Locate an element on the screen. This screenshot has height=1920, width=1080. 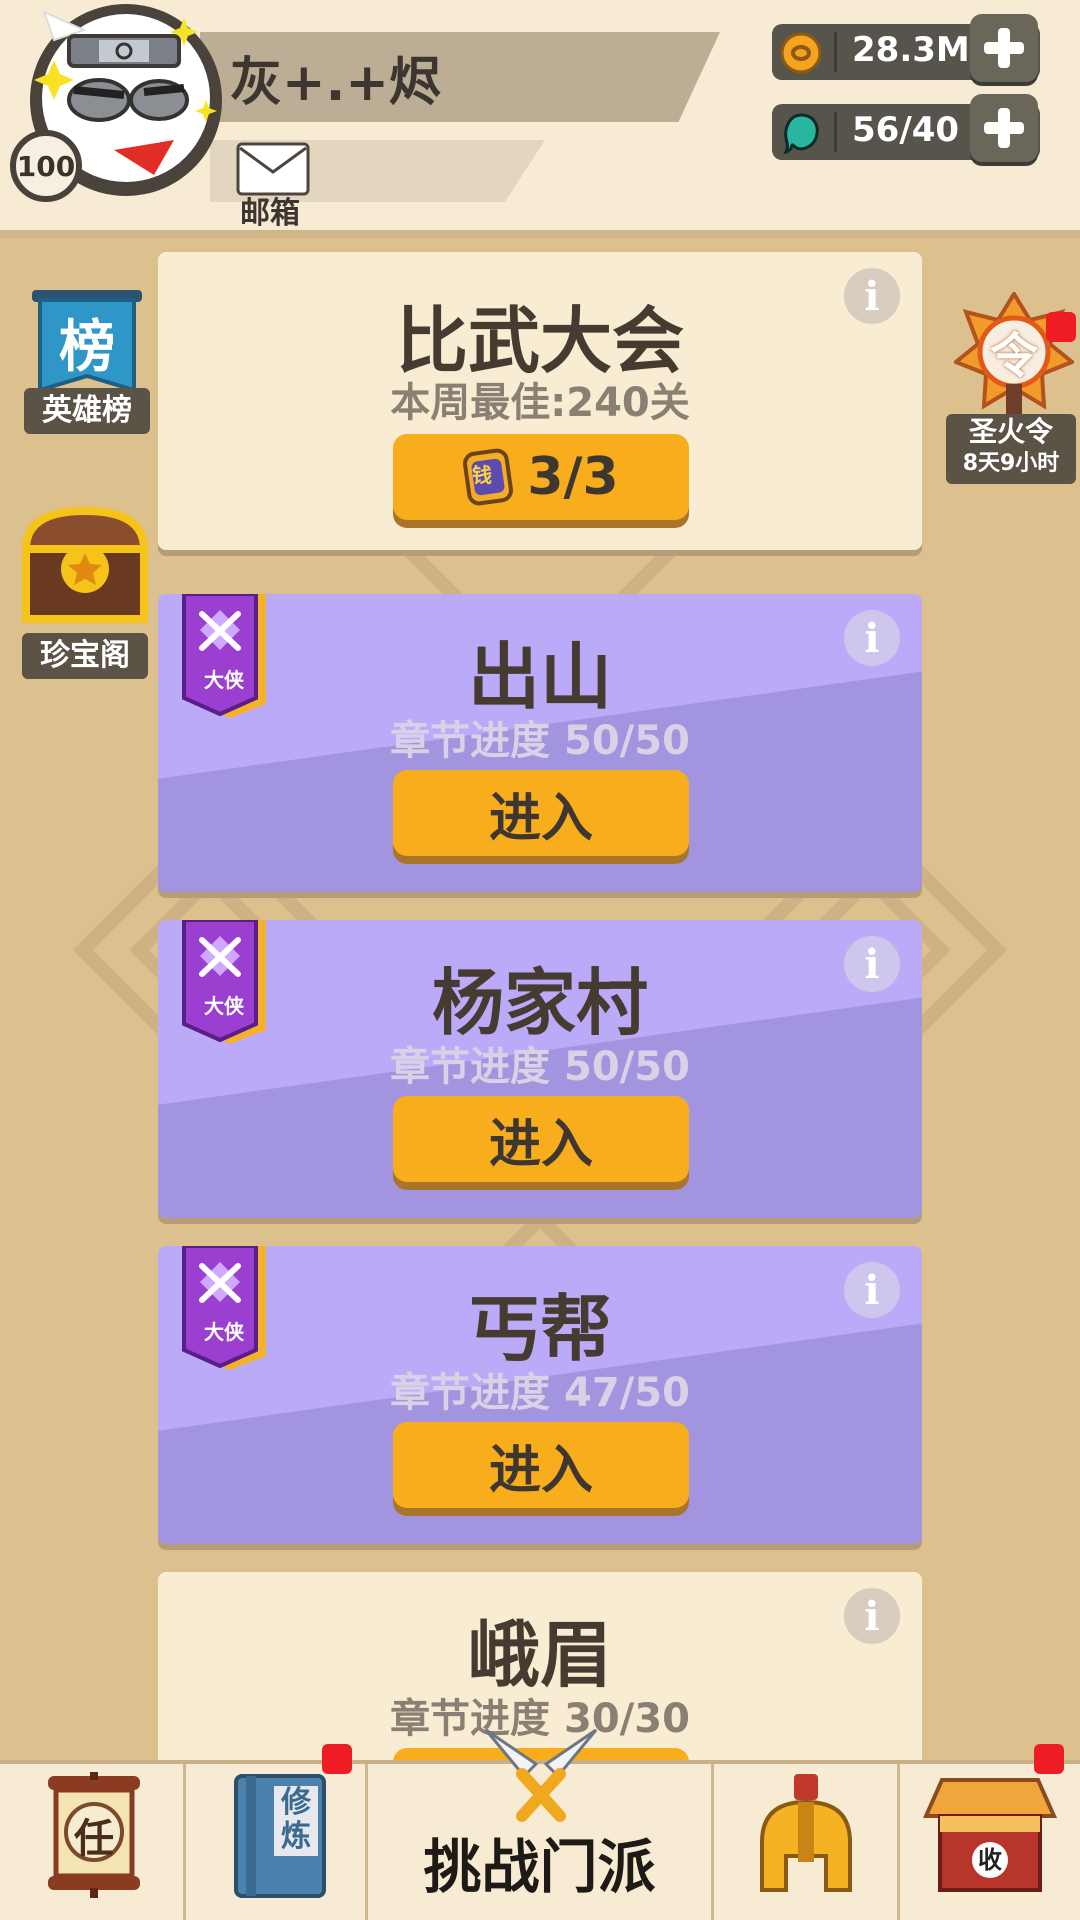
chapter-card: 大侠 i 丐帮 章节进度 47/50 进入 is located at coordinates (540, 1395).